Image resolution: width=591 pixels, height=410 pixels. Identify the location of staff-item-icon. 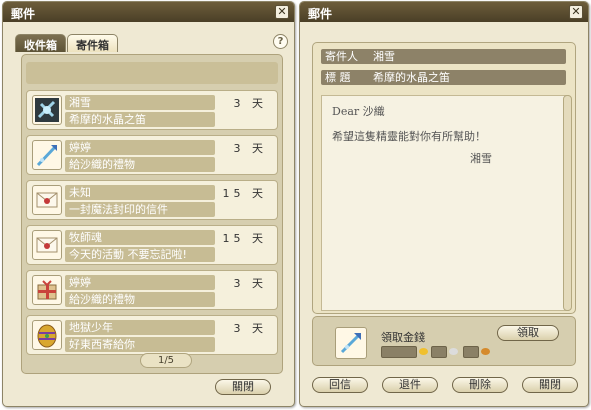
(47, 155).